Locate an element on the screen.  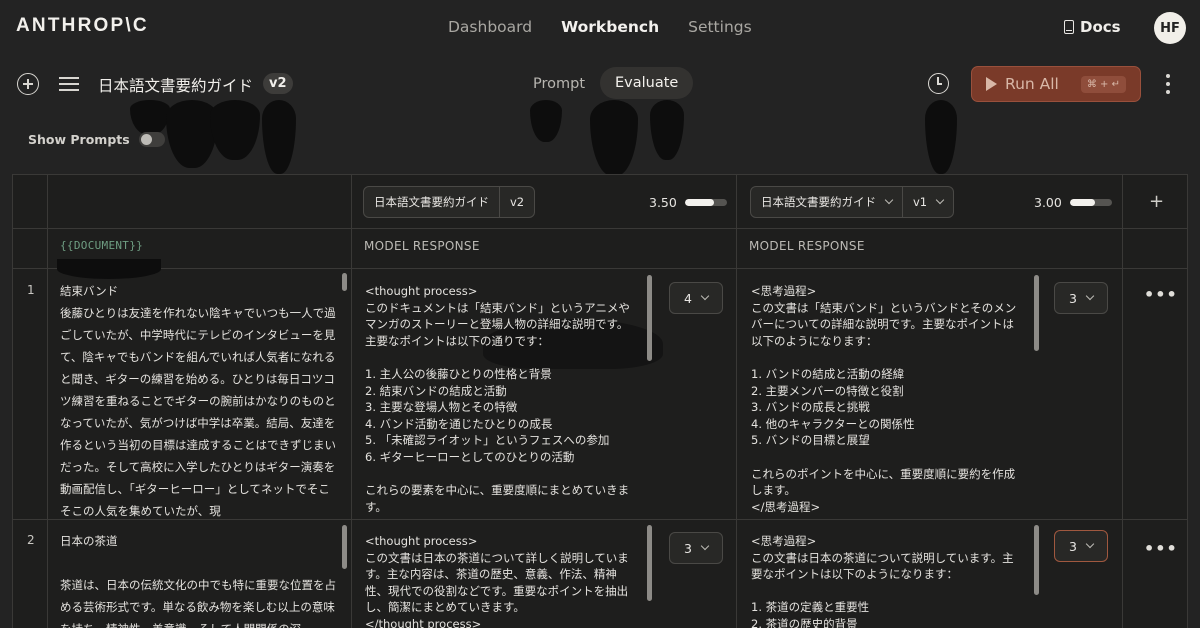
new-prompt-plus-icon is located at coordinates (28, 84).